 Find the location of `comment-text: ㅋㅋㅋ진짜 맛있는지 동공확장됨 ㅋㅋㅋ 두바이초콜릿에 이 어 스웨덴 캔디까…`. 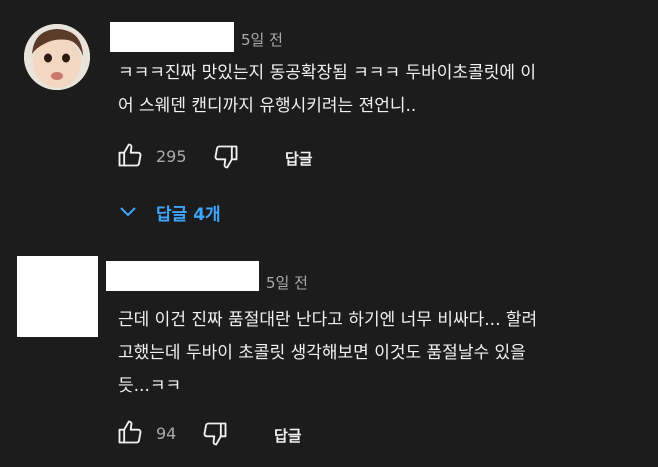

comment-text: ㅋㅋㅋ진짜 맛있는지 동공확장됨 ㅋㅋㅋ 두바이초콜릿에 이 어 스웨덴 캔디까… is located at coordinates (327, 89).